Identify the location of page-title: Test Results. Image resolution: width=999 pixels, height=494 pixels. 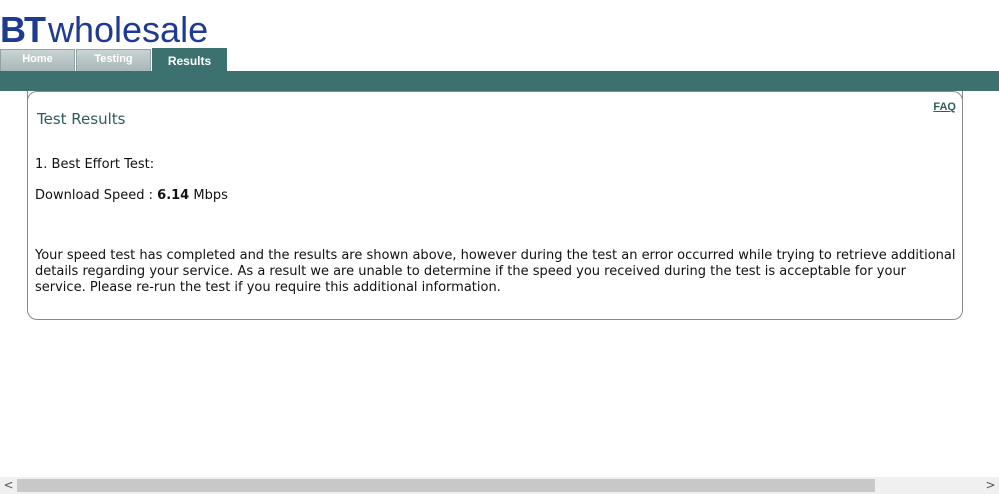
(81, 119).